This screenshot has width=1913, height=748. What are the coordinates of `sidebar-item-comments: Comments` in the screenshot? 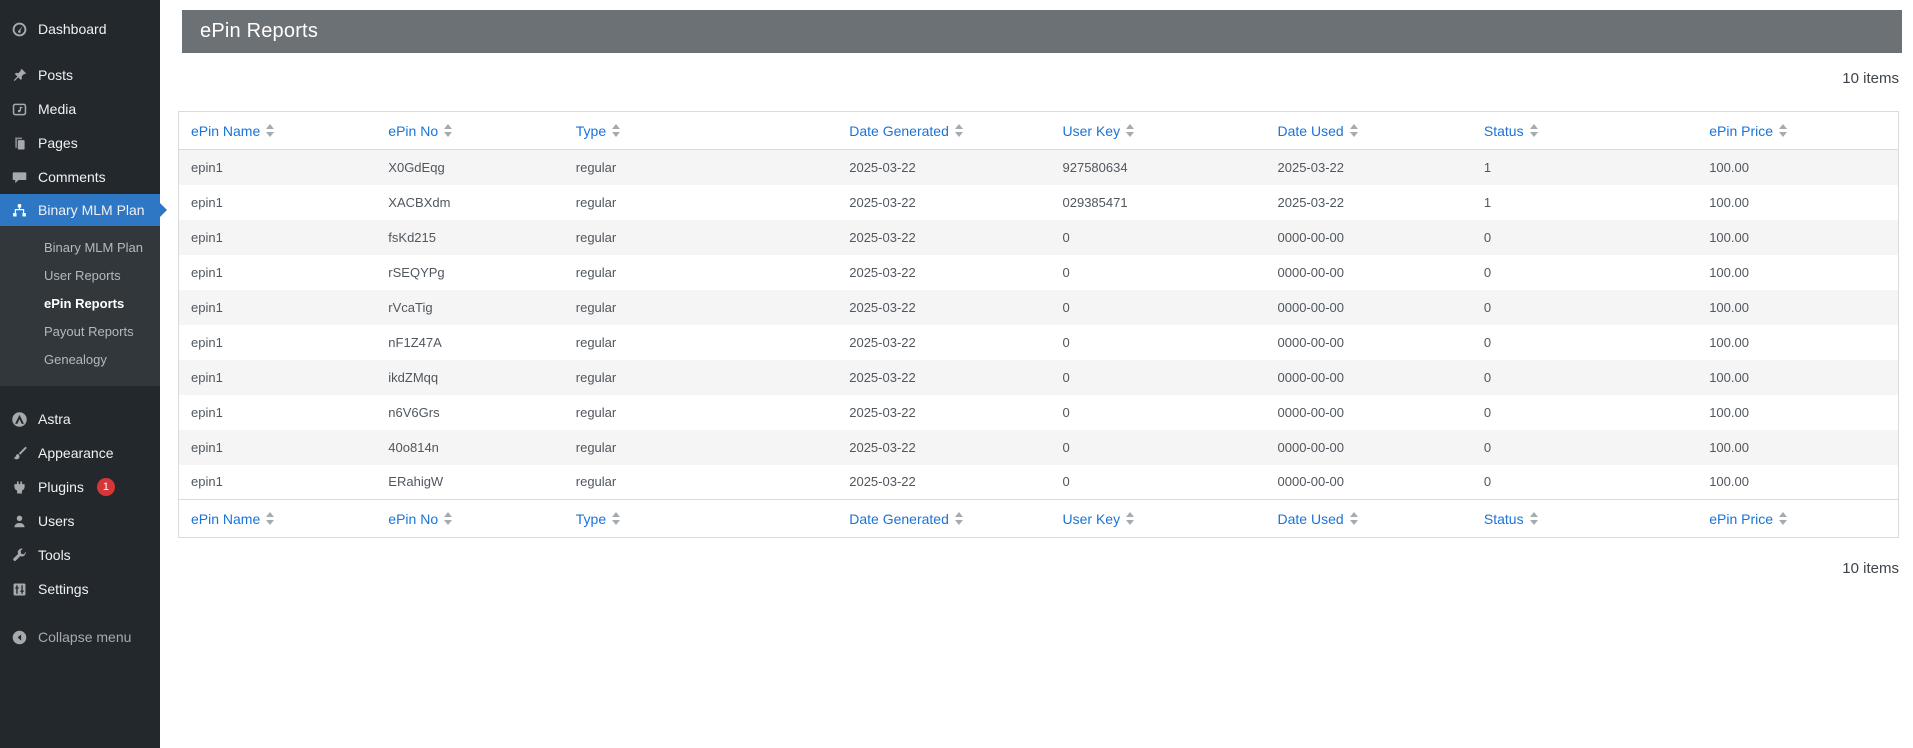 It's located at (80, 177).